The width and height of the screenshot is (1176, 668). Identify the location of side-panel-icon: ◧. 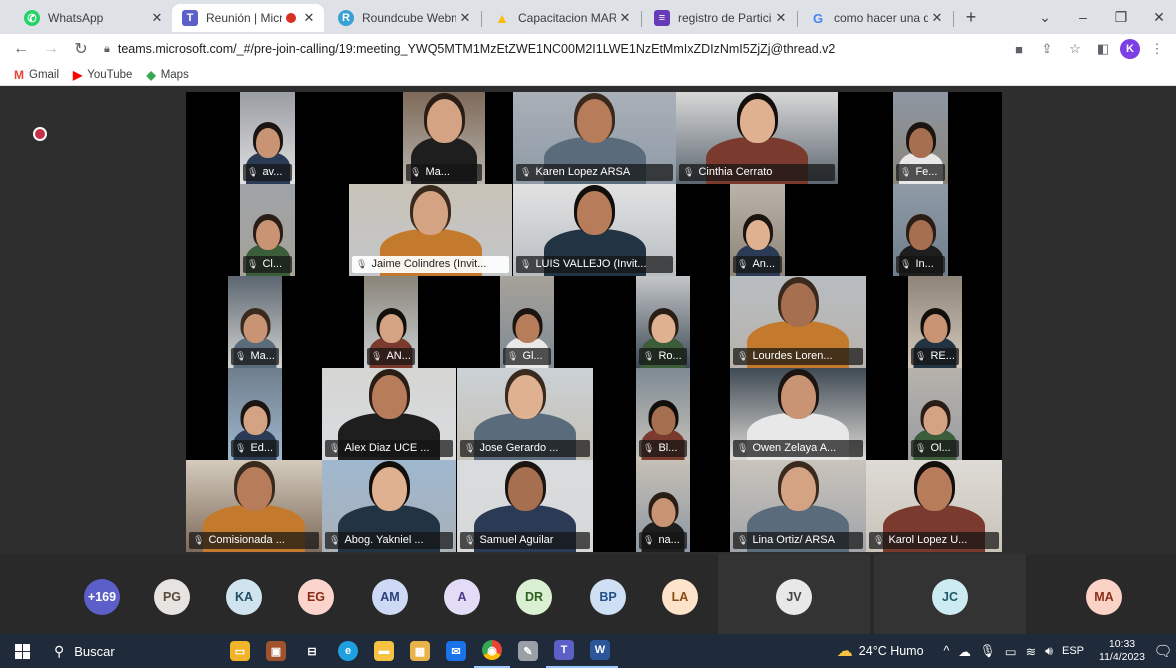
(1103, 49).